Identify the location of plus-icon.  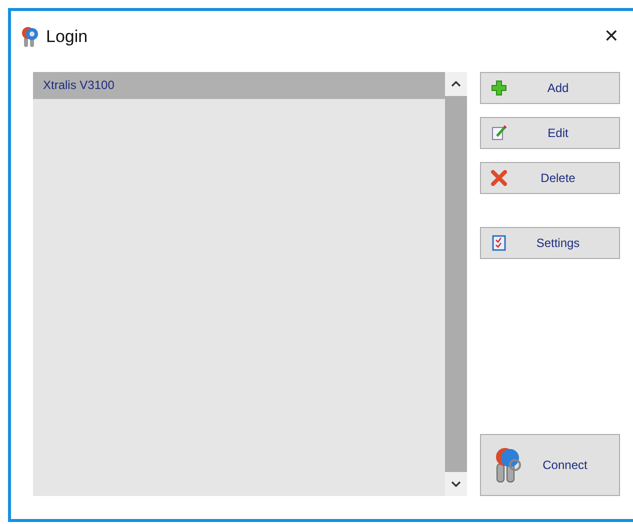
(499, 88).